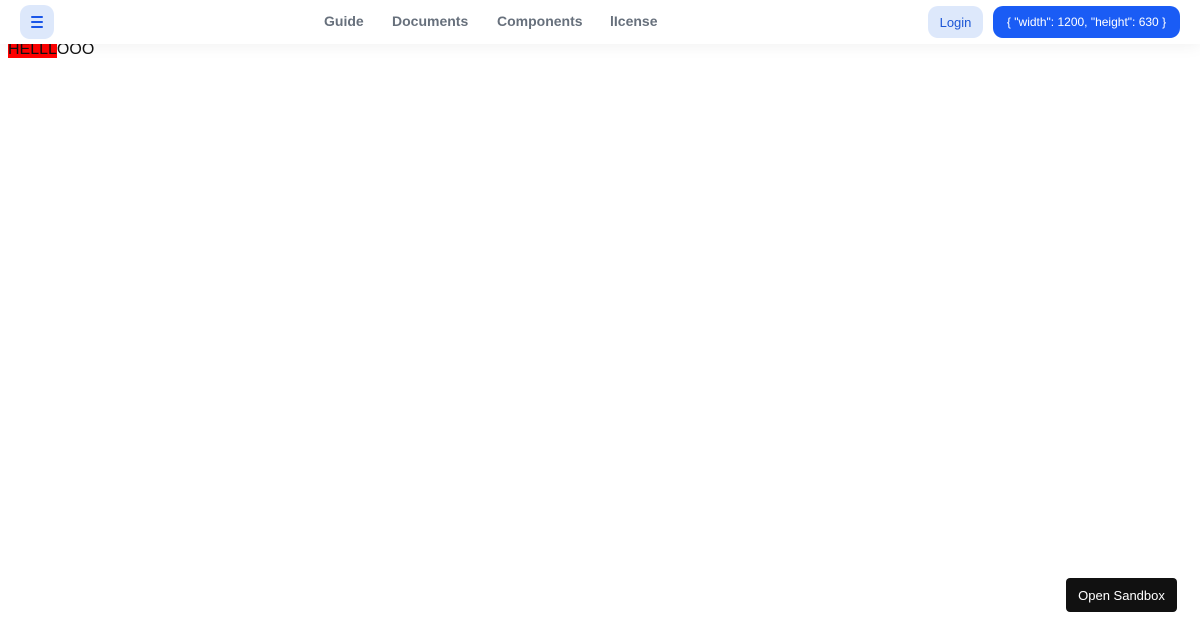 The image size is (1200, 630). Describe the element at coordinates (430, 21) in the screenshot. I see `nav-link-documents: Documents` at that location.